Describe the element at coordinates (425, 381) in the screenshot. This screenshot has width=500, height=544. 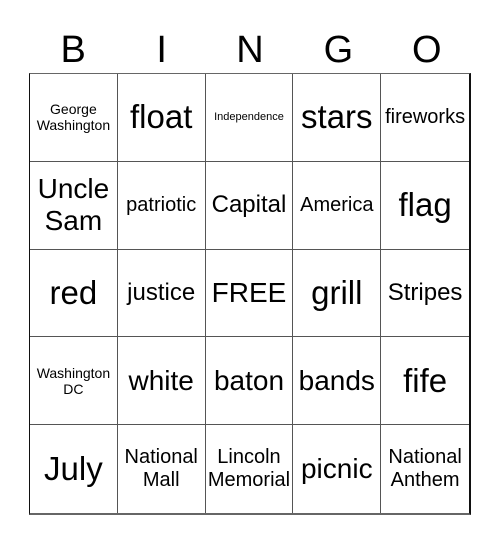
I see `bingo-cell: fife` at that location.